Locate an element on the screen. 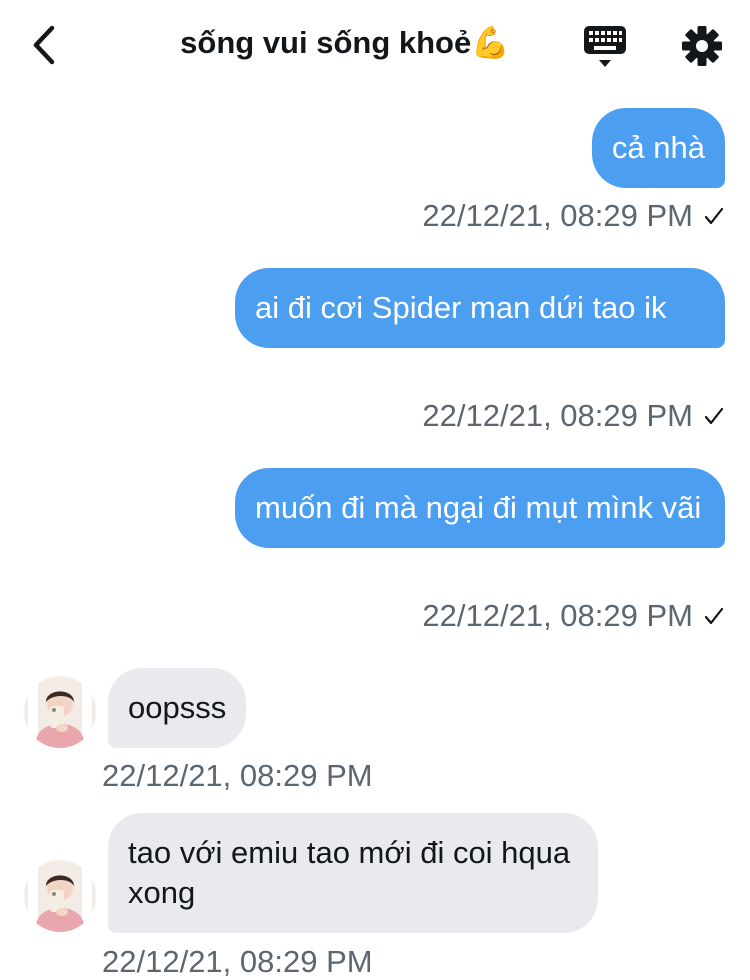  chat-header: sống vui sống khoẻ💪 is located at coordinates (375, 48).